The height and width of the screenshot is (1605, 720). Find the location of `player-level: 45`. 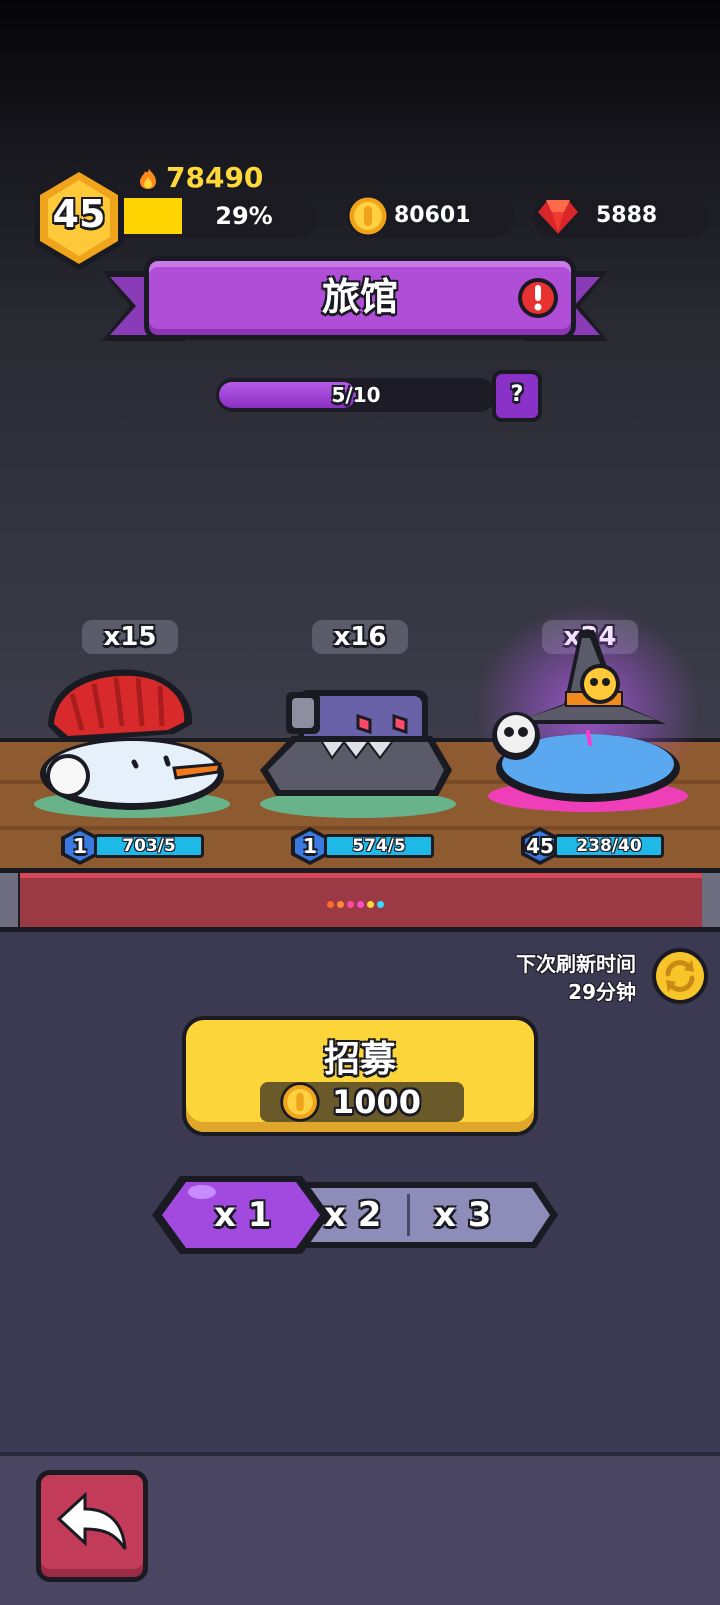

player-level: 45 is located at coordinates (79, 214).